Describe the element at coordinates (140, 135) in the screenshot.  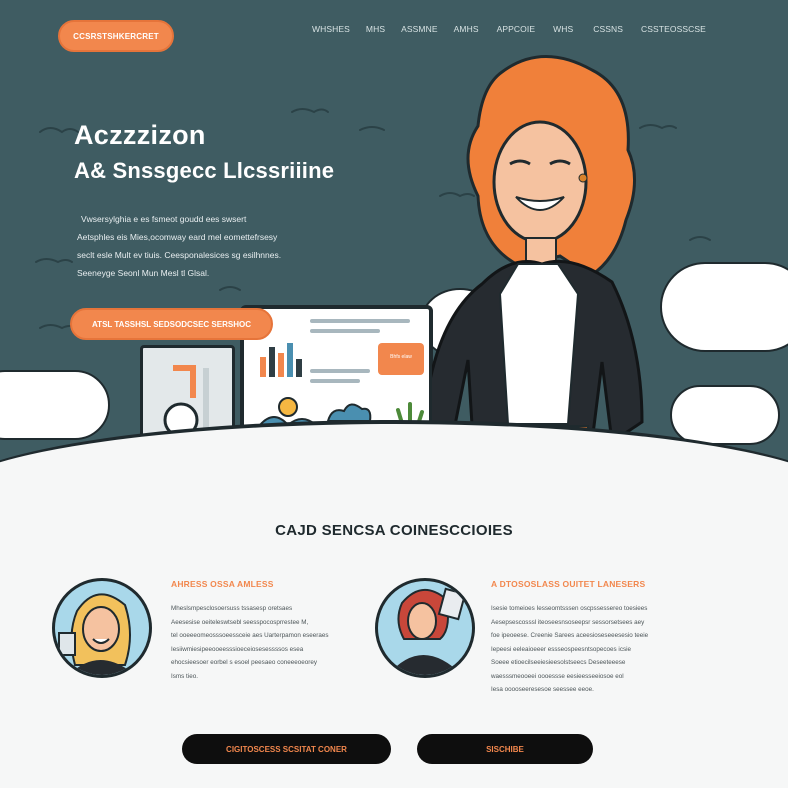
I see `hero-title: Aczzzizon` at that location.